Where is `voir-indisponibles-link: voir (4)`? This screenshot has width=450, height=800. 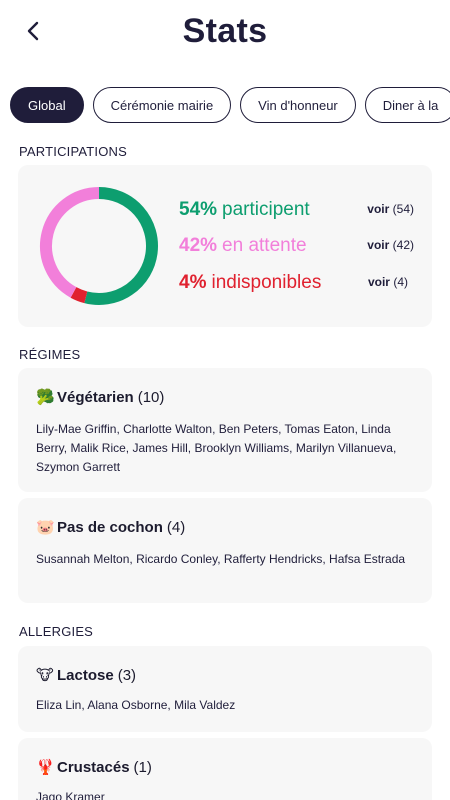 voir-indisponibles-link: voir (4) is located at coordinates (388, 282).